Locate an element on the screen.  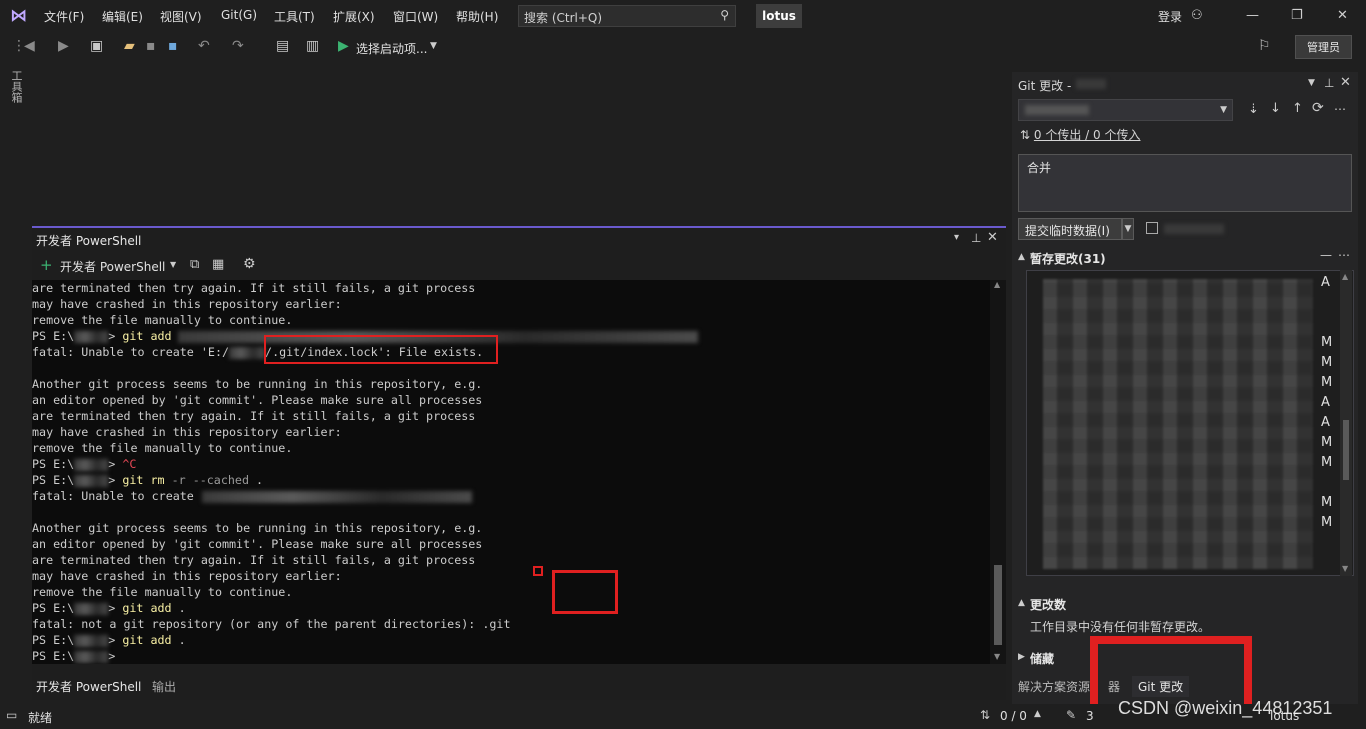
toolbox-tab: 工具箱 is located at coordinates (16, 86).